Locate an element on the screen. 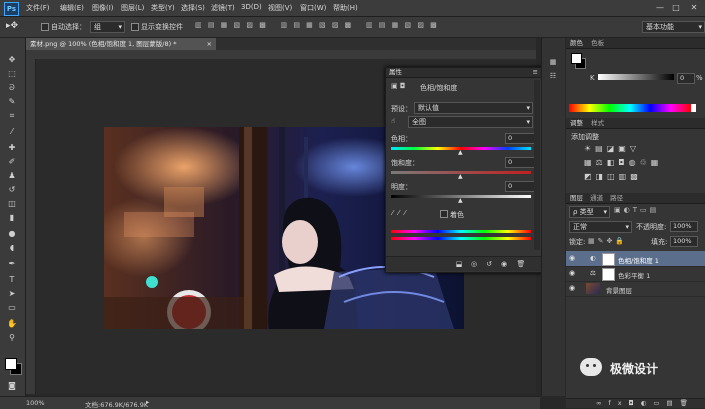 The width and height of the screenshot is (705, 409). channel-dropdown: 全图 ▾ is located at coordinates (470, 122).